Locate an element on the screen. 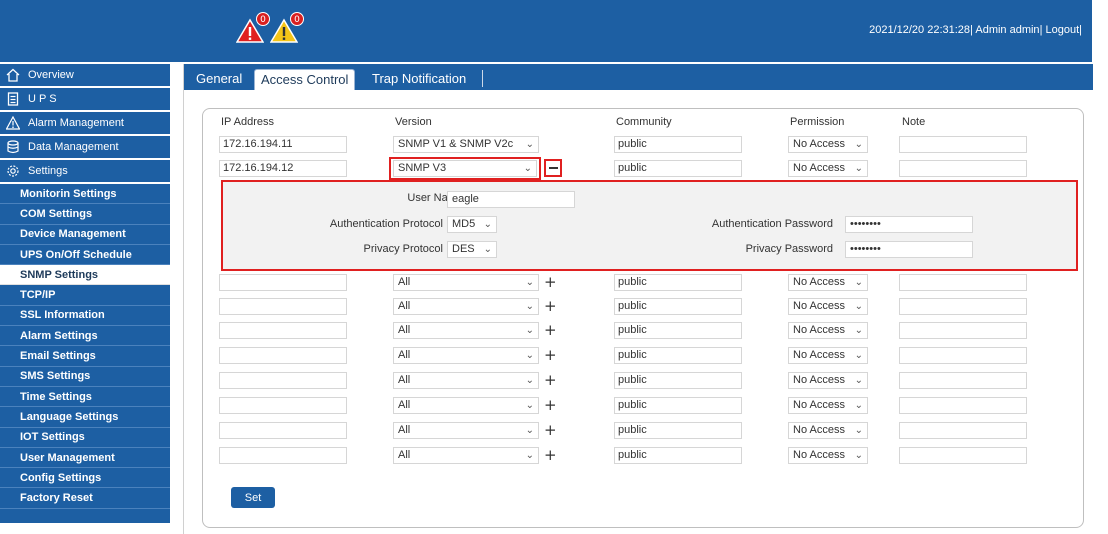  tab-trap-notification: Trap Notification is located at coordinates (419, 79).